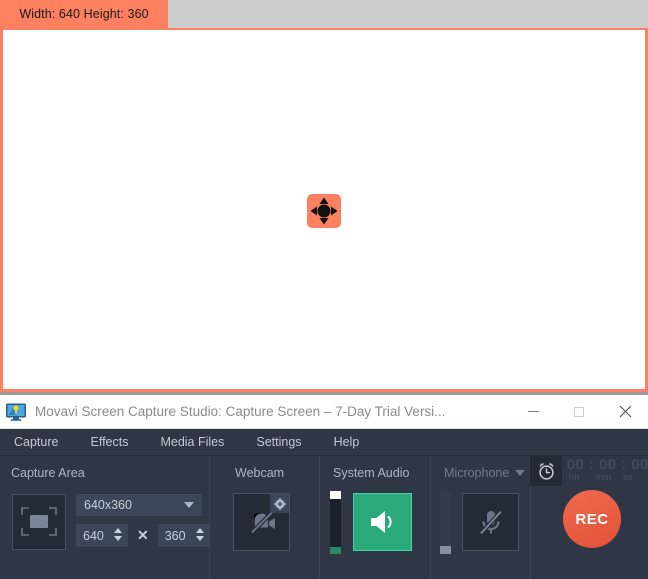 The height and width of the screenshot is (579, 648). What do you see at coordinates (109, 442) in the screenshot?
I see `menu-item-effects: Effects` at bounding box center [109, 442].